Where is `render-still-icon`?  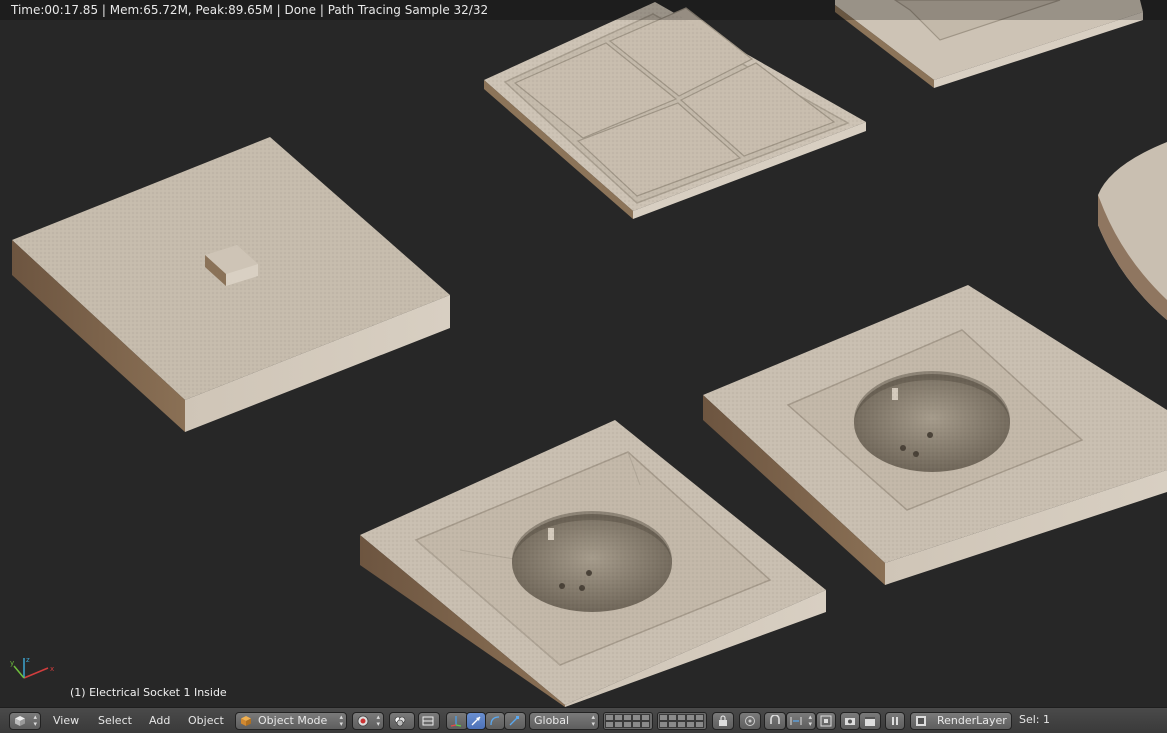
render-still-icon is located at coordinates (850, 721).